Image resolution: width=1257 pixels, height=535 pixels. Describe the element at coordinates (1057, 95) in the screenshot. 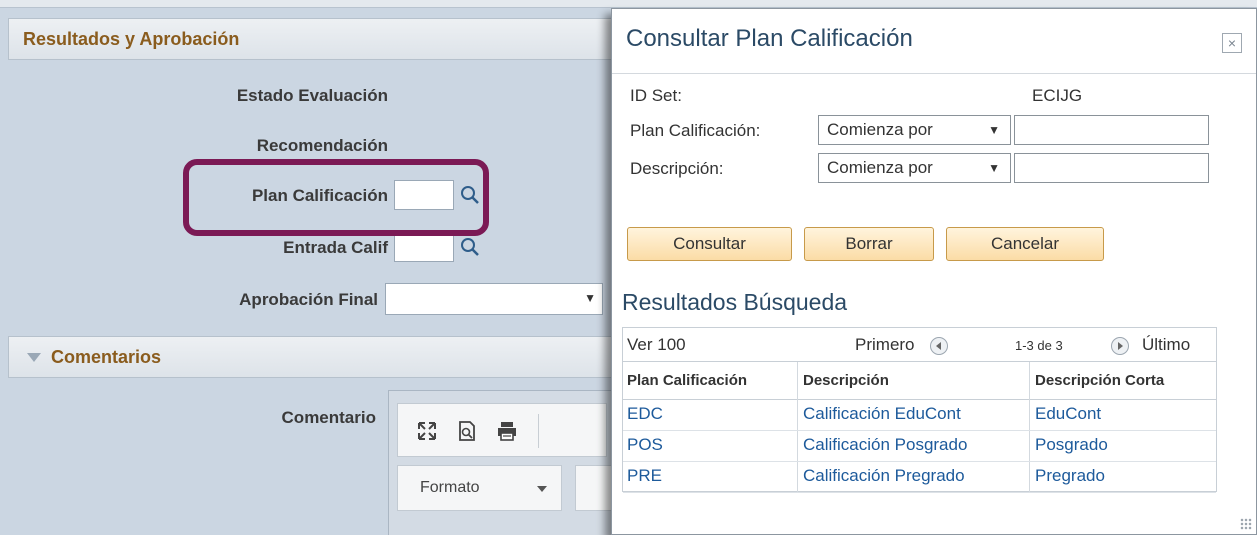

I see `id-set-value: ECIJG` at that location.